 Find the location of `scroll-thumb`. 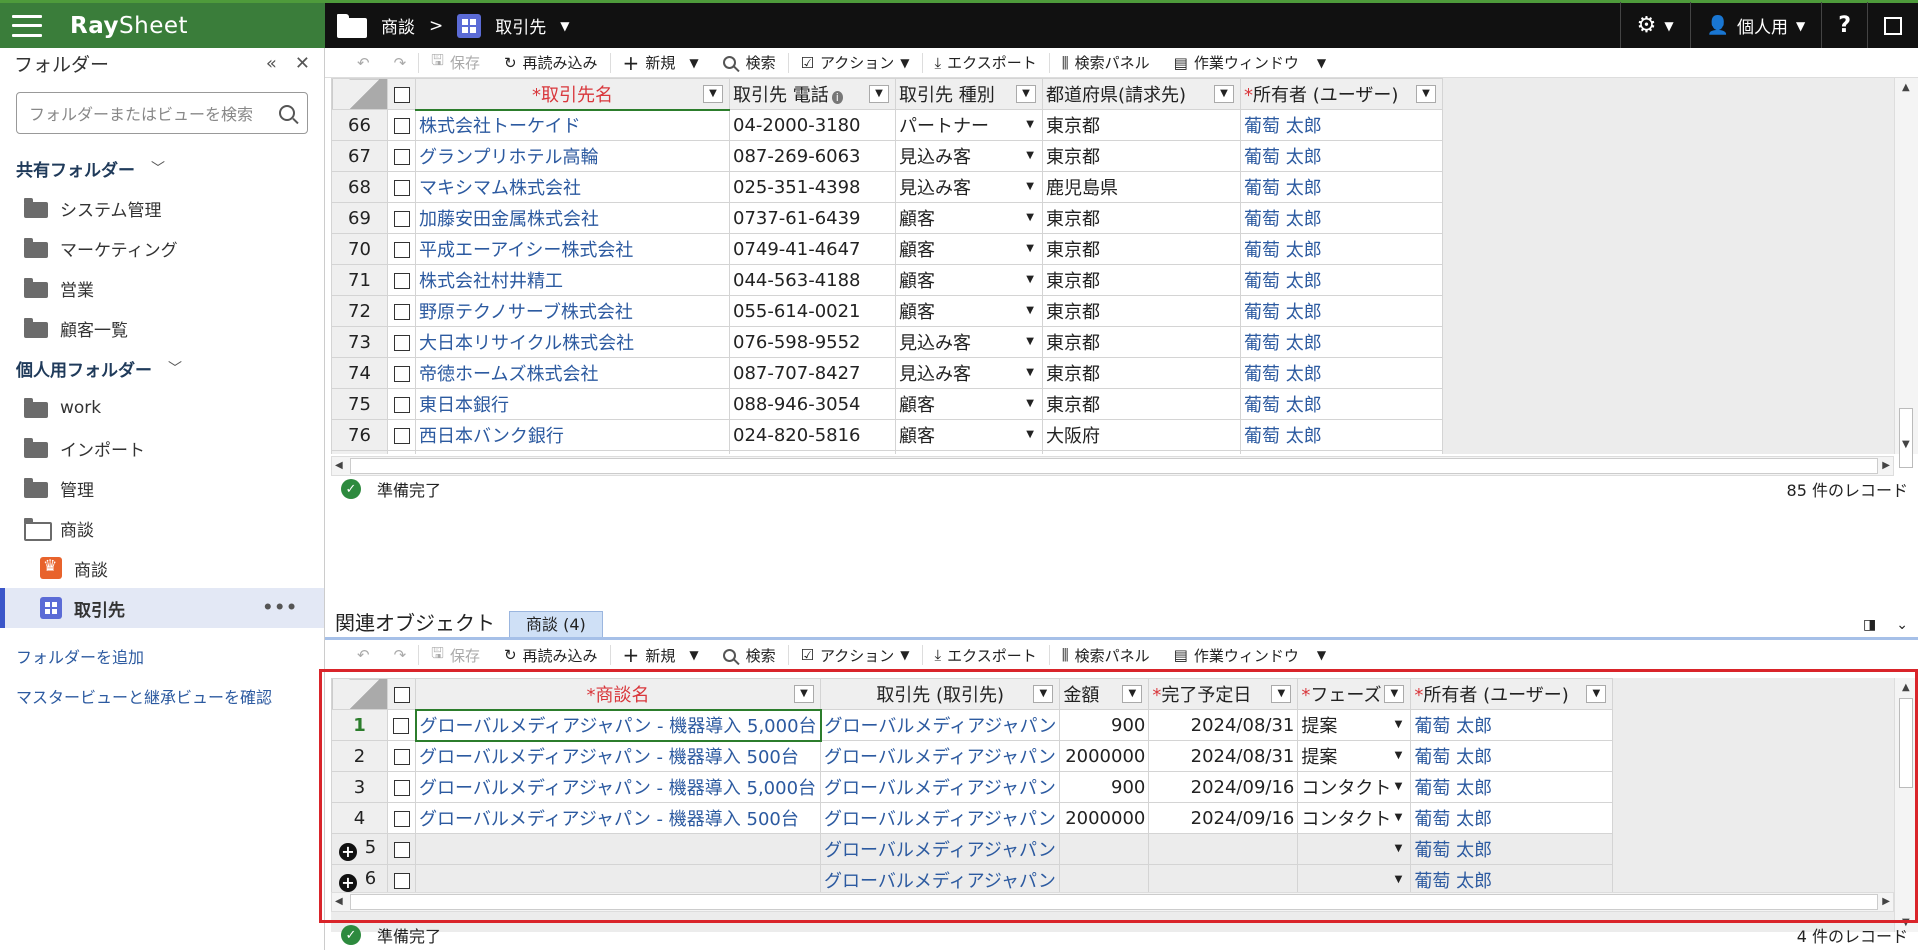

scroll-thumb is located at coordinates (1114, 902).